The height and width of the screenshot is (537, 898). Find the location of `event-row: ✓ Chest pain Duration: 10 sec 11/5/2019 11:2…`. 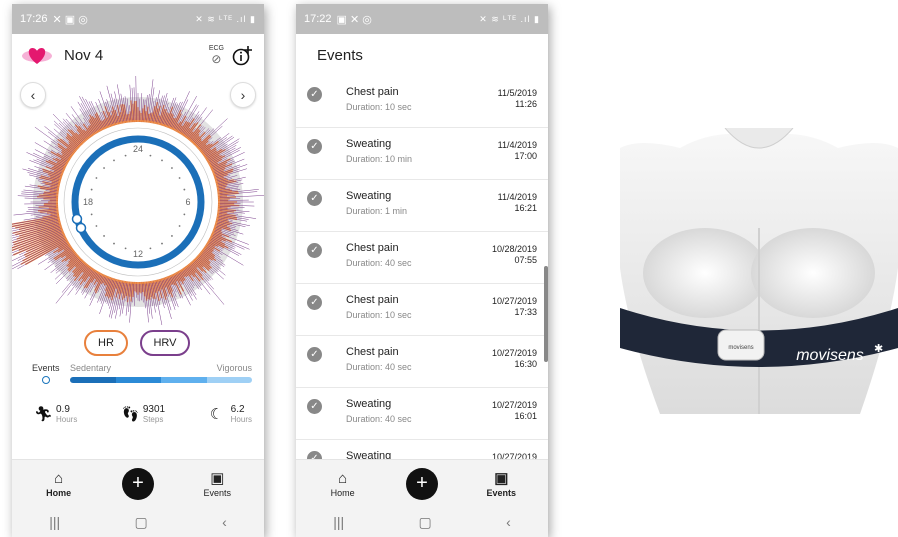

event-row: ✓ Chest pain Duration: 10 sec 11/5/2019 11:2… is located at coordinates (422, 102).